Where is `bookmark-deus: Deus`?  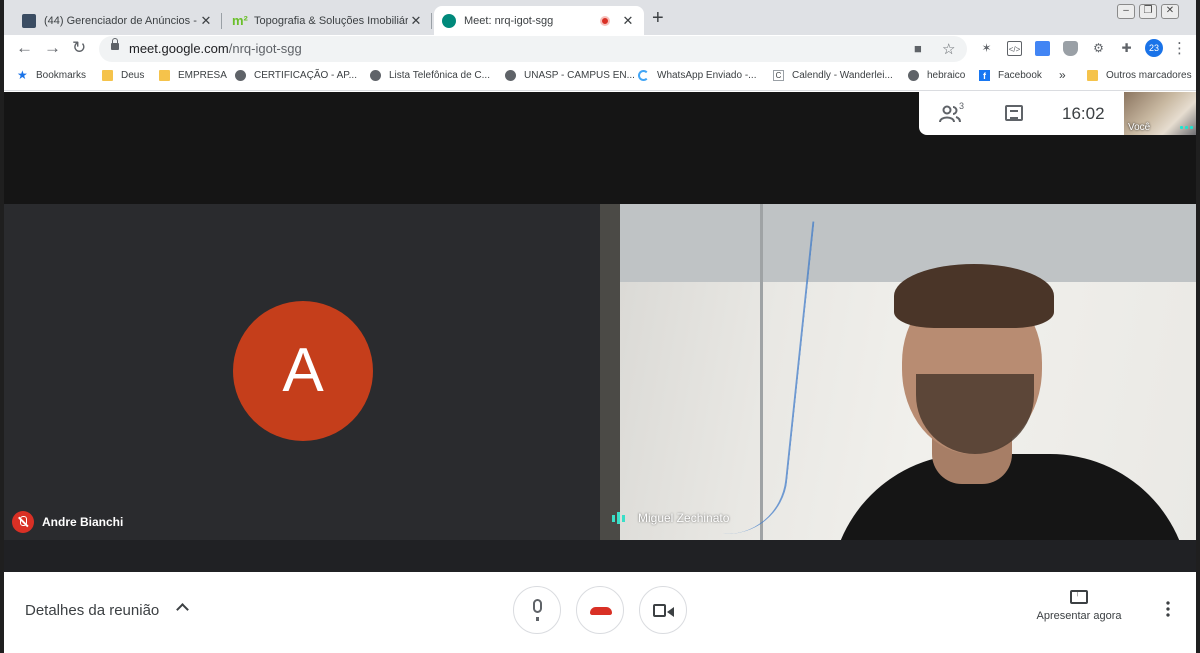
bookmark-deus: Deus is located at coordinates (123, 75).